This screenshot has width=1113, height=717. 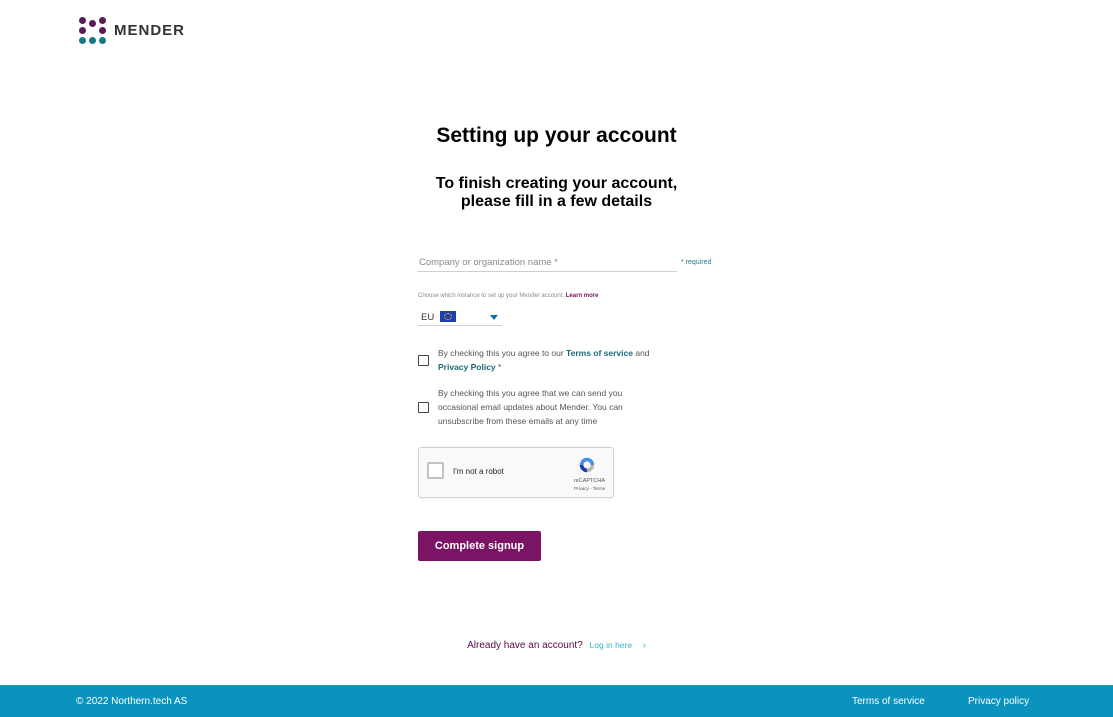 What do you see at coordinates (696, 262) in the screenshot?
I see `required-note: * required` at bounding box center [696, 262].